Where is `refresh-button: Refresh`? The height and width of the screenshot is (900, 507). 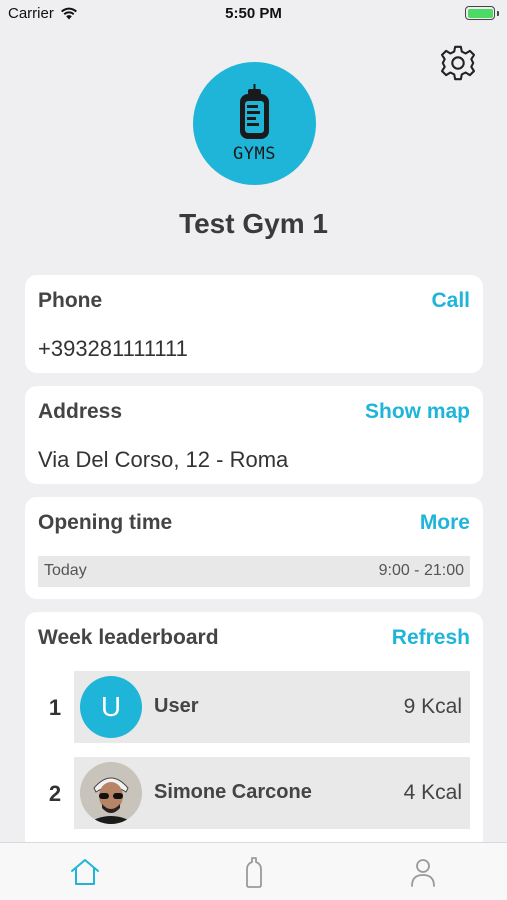 refresh-button: Refresh is located at coordinates (431, 638).